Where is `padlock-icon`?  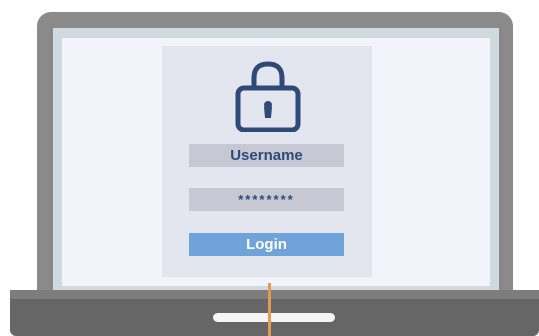 padlock-icon is located at coordinates (268, 96).